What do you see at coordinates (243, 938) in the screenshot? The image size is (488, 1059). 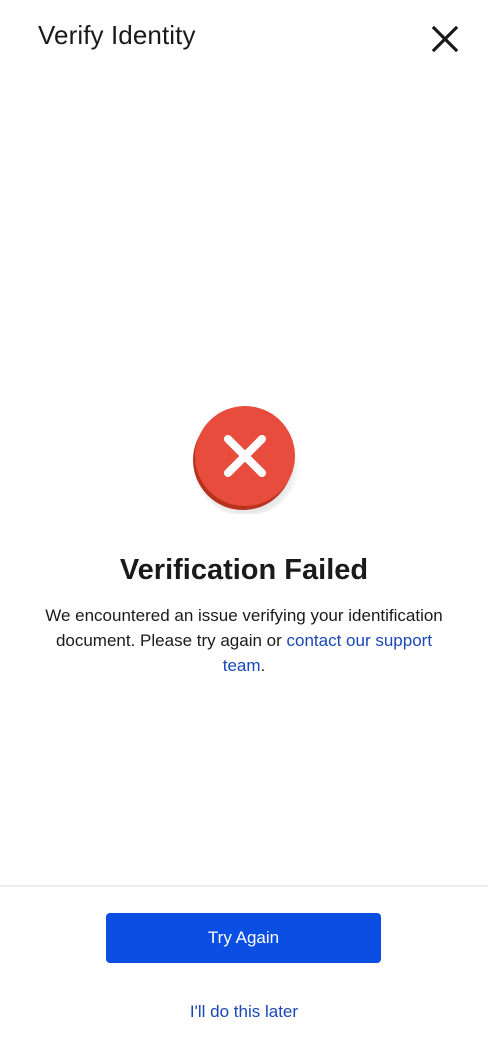 I see `try-again-button: Try Again` at bounding box center [243, 938].